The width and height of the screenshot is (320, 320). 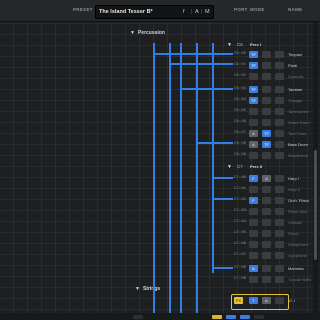 I want to click on mode-toggle: T, so click(x=253, y=300).